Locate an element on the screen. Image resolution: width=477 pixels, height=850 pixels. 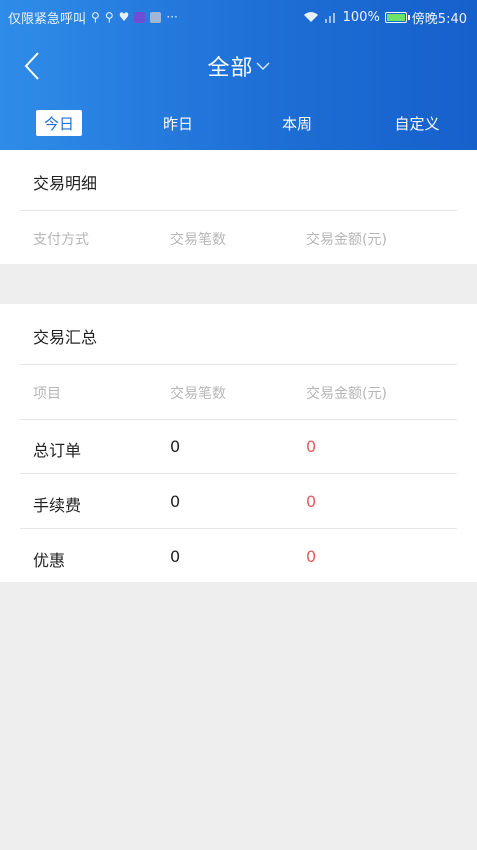
battery-percent: 100% is located at coordinates (361, 17).